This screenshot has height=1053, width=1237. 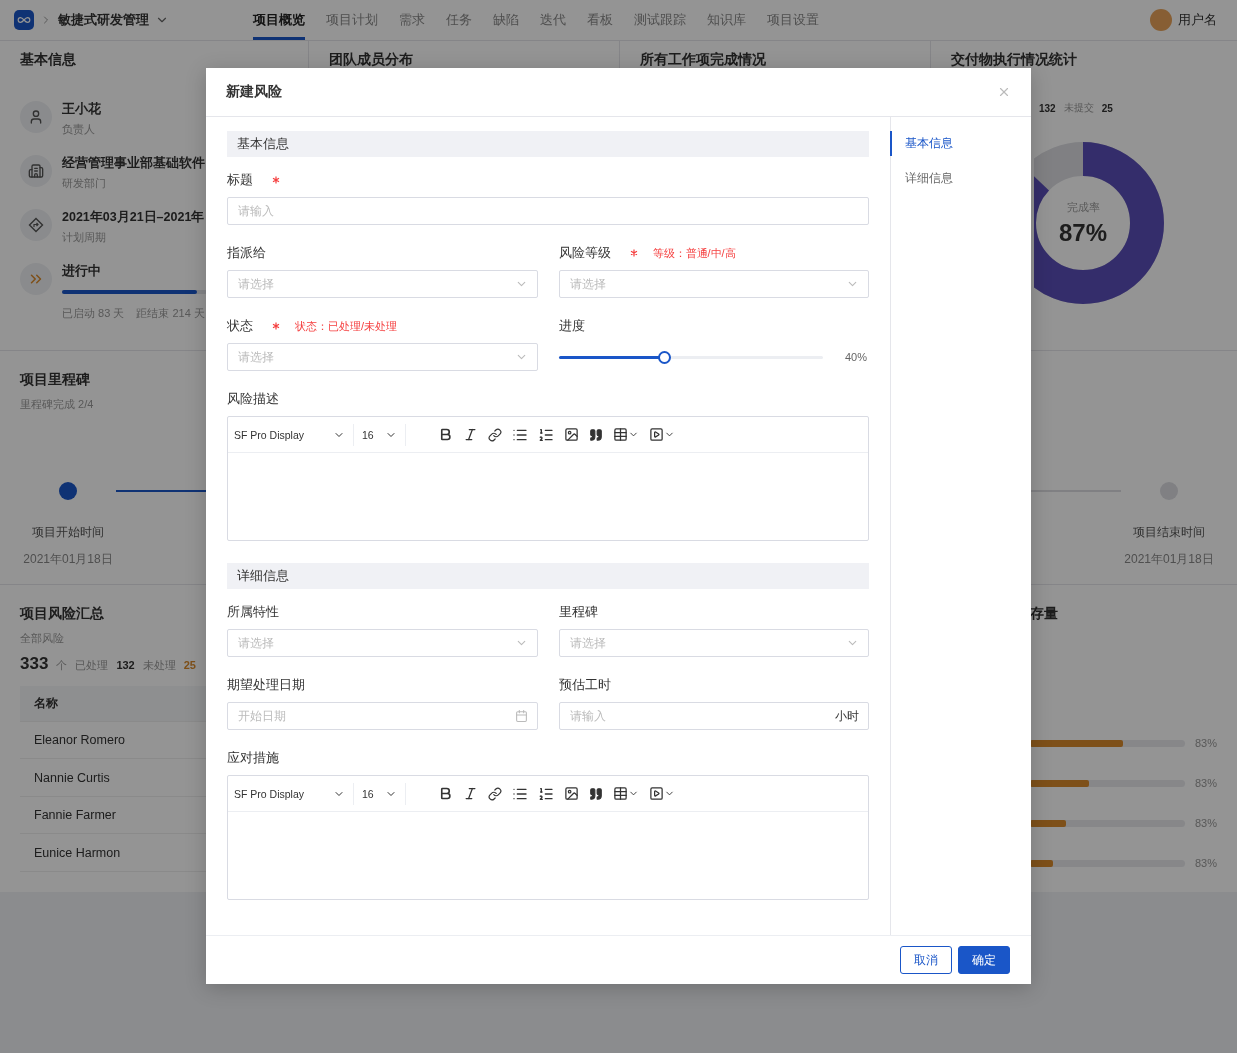 I want to click on project-name: 敏捷式研发管理, so click(x=103, y=20).